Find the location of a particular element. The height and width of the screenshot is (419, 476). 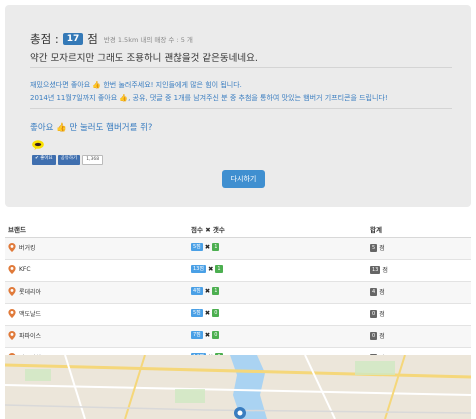

total-score-line: 총점 : 17 점 반경 1.5km 내의 매장 수 : 5 개 is located at coordinates (111, 39).